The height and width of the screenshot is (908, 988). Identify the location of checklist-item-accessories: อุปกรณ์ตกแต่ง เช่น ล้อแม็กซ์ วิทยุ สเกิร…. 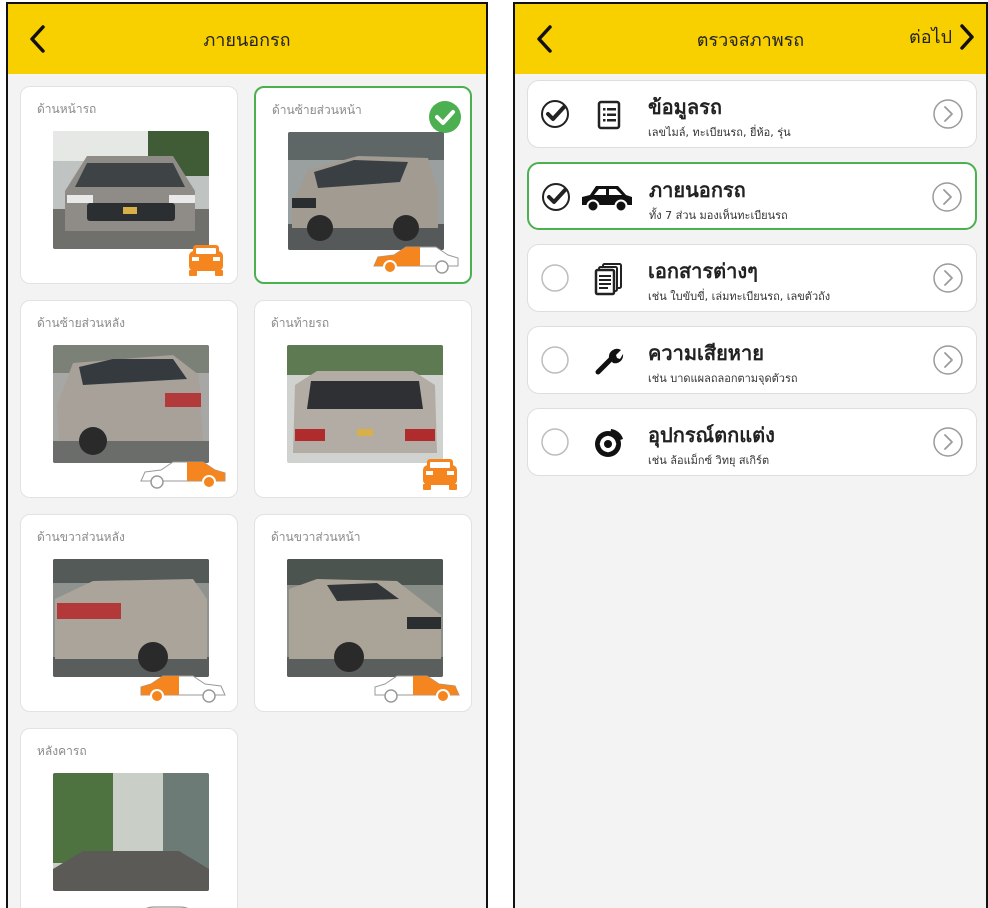
(752, 442).